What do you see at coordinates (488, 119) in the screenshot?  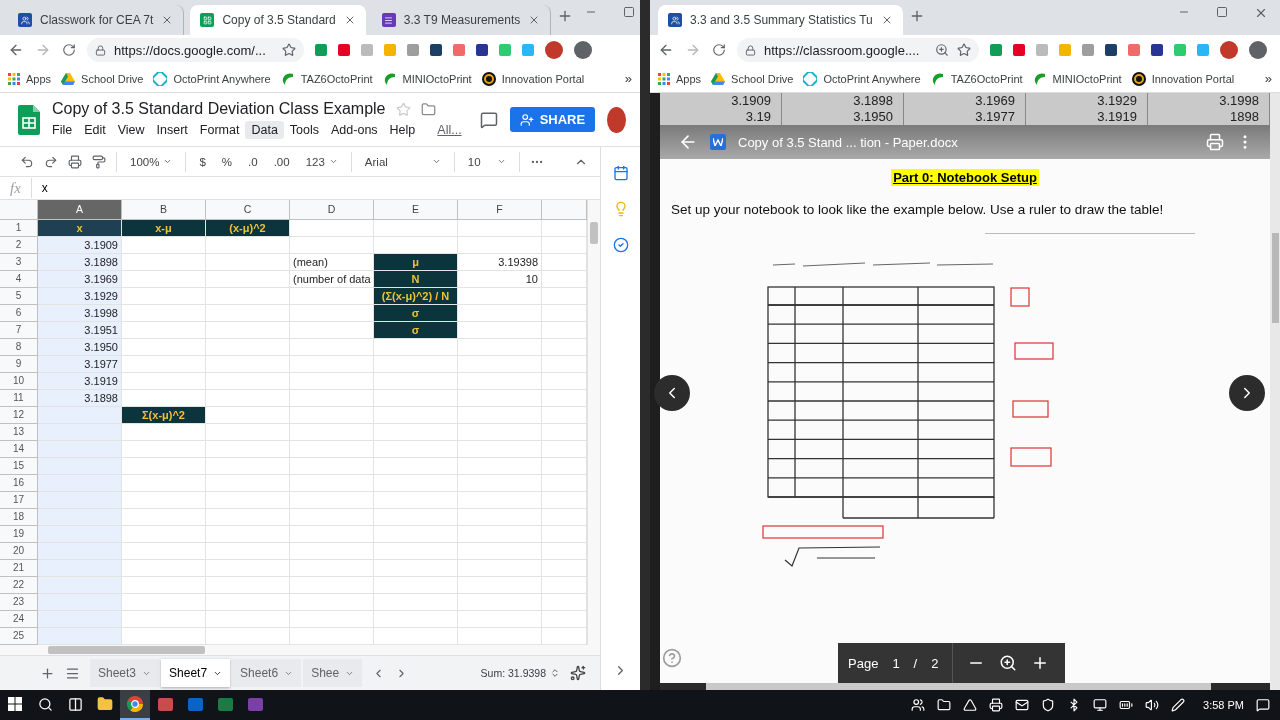 I see `comment-icon` at bounding box center [488, 119].